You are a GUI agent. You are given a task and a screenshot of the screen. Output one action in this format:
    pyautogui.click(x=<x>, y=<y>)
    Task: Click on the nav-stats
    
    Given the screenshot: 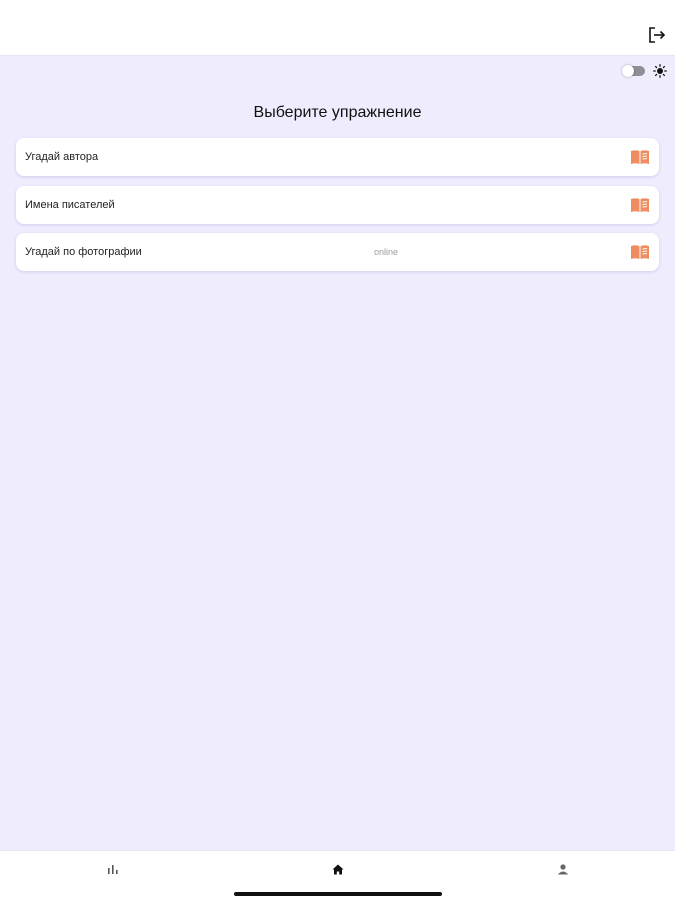 What is the action you would take?
    pyautogui.click(x=113, y=869)
    